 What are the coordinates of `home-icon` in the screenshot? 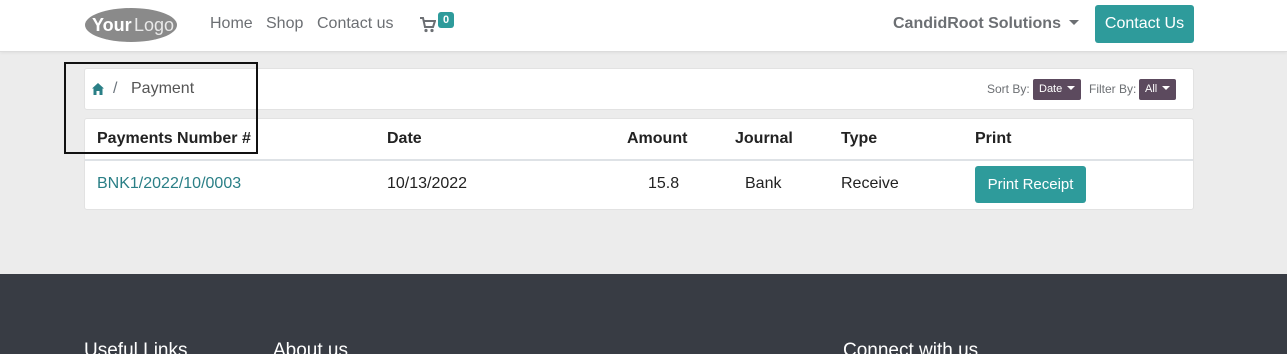 It's located at (98, 89).